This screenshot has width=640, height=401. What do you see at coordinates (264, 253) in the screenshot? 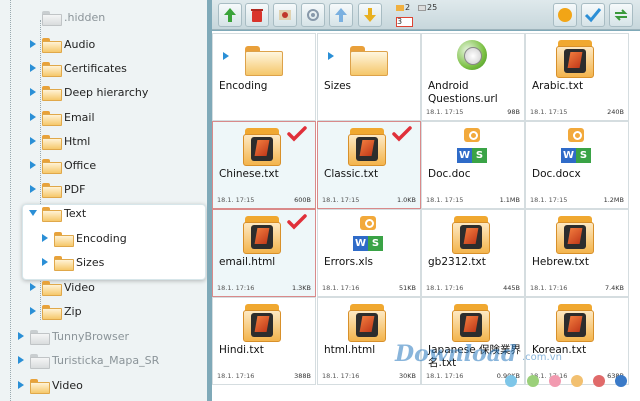
I see `file-item: email.html 18.1. 17:16 1.3KB` at bounding box center [264, 253].